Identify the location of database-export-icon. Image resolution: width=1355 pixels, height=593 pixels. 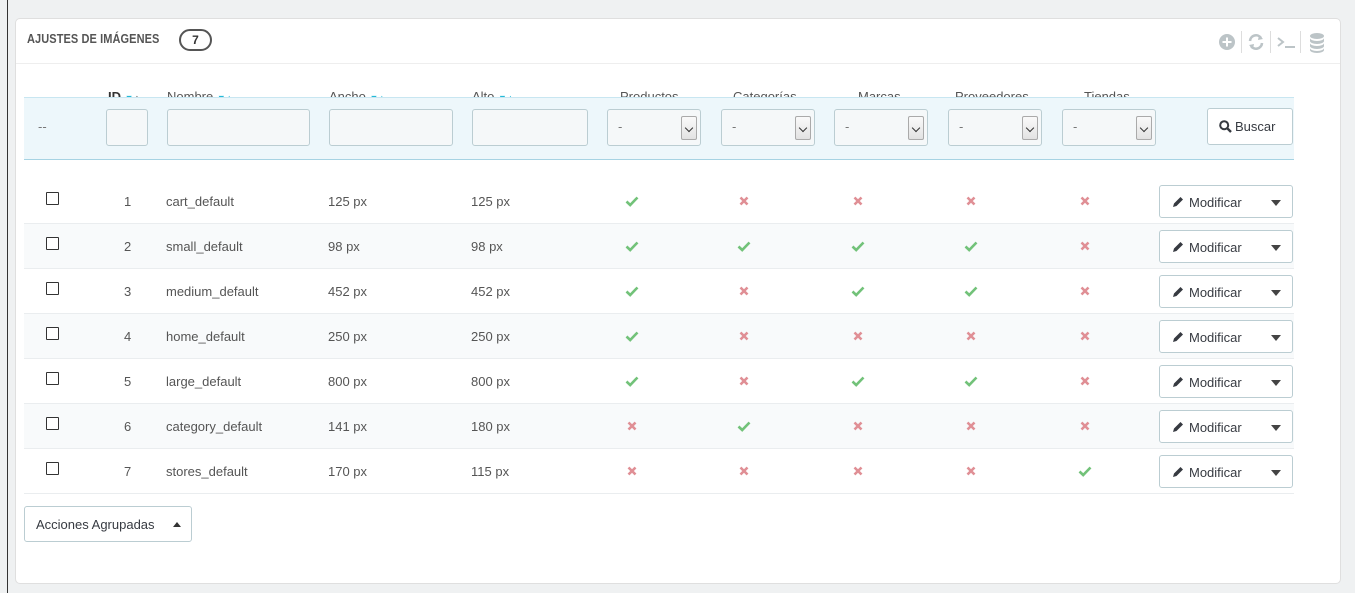
(1319, 42).